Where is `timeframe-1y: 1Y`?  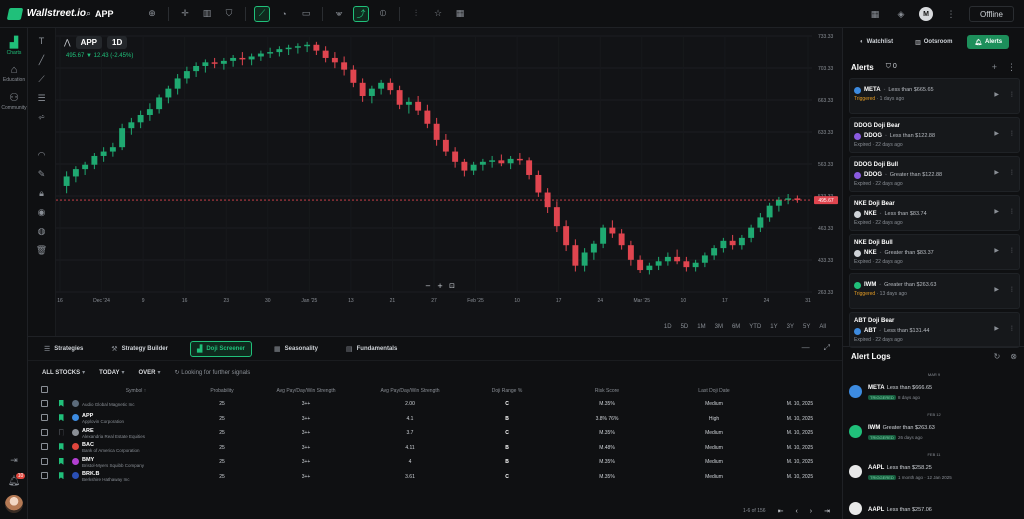
timeframe-1y: 1Y is located at coordinates (773, 327).